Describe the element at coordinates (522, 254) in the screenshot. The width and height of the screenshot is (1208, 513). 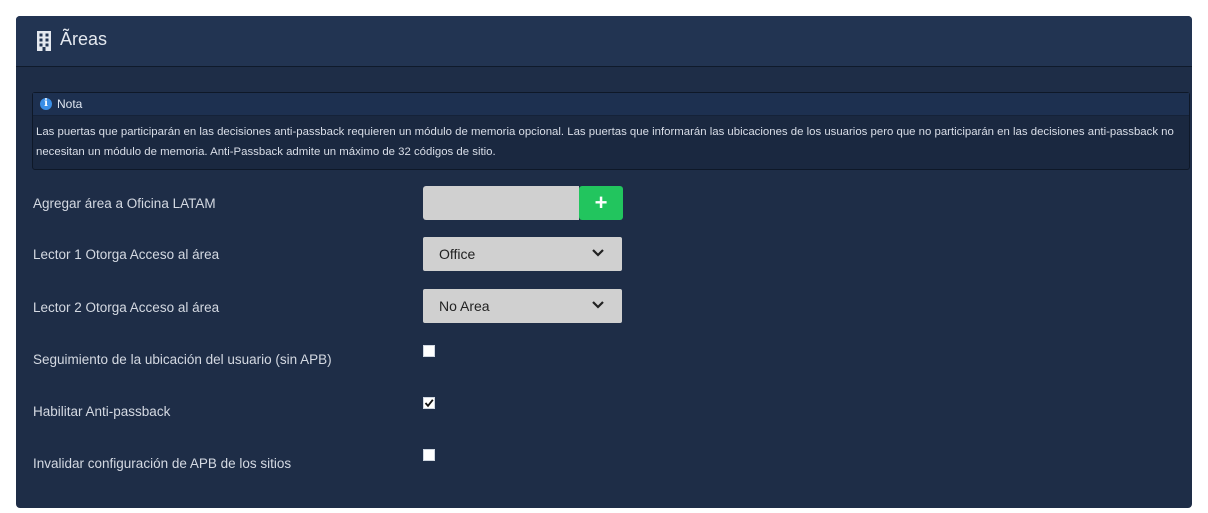
I see `reader1-select: Office` at that location.